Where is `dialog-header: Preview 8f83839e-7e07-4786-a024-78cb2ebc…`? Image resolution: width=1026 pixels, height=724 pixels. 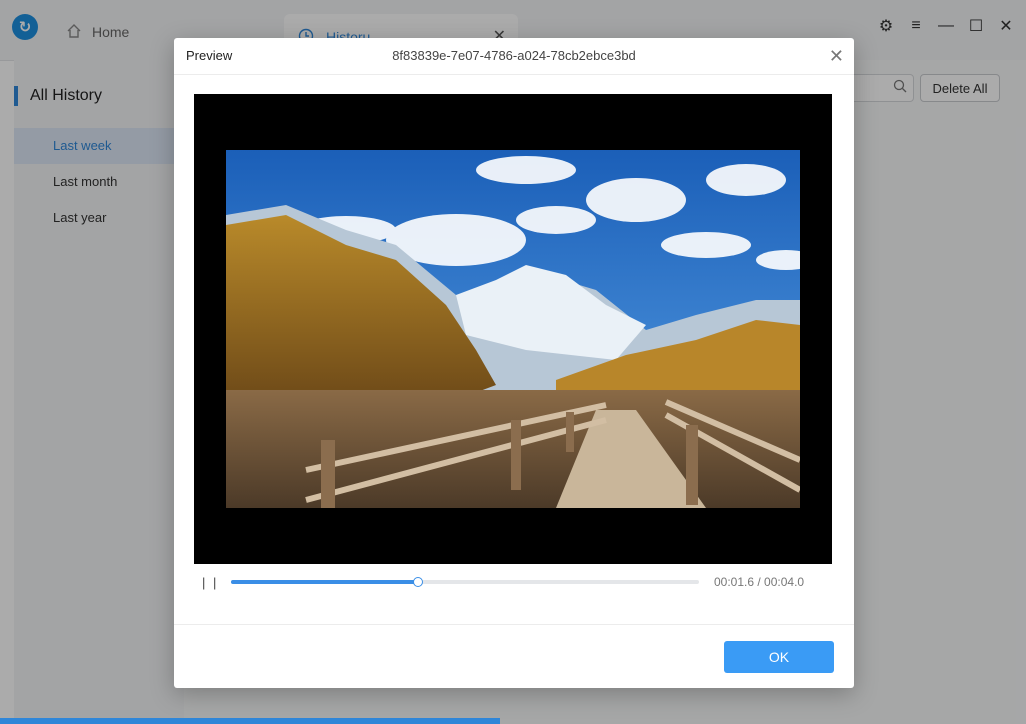
dialog-header: Preview 8f83839e-7e07-4786-a024-78cb2ebc… is located at coordinates (514, 56).